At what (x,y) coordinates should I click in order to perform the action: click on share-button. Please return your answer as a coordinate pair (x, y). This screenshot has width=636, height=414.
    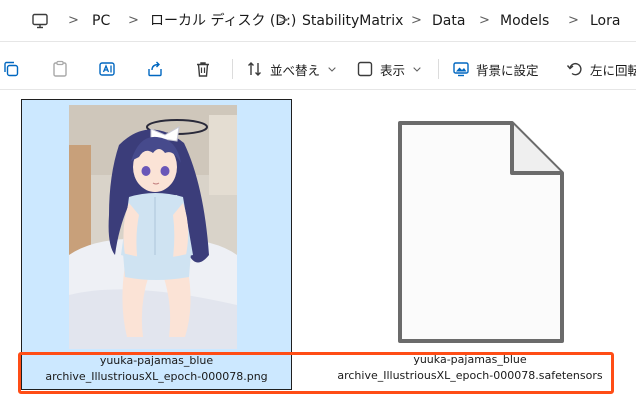
    Looking at the image, I should click on (155, 69).